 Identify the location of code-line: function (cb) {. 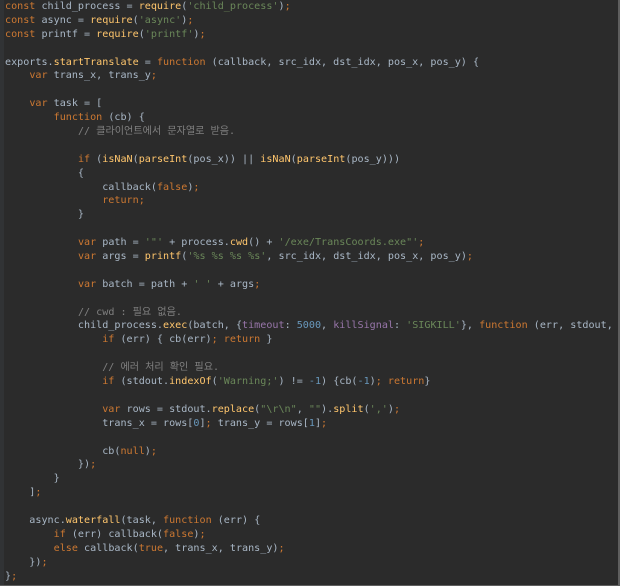
(310, 118).